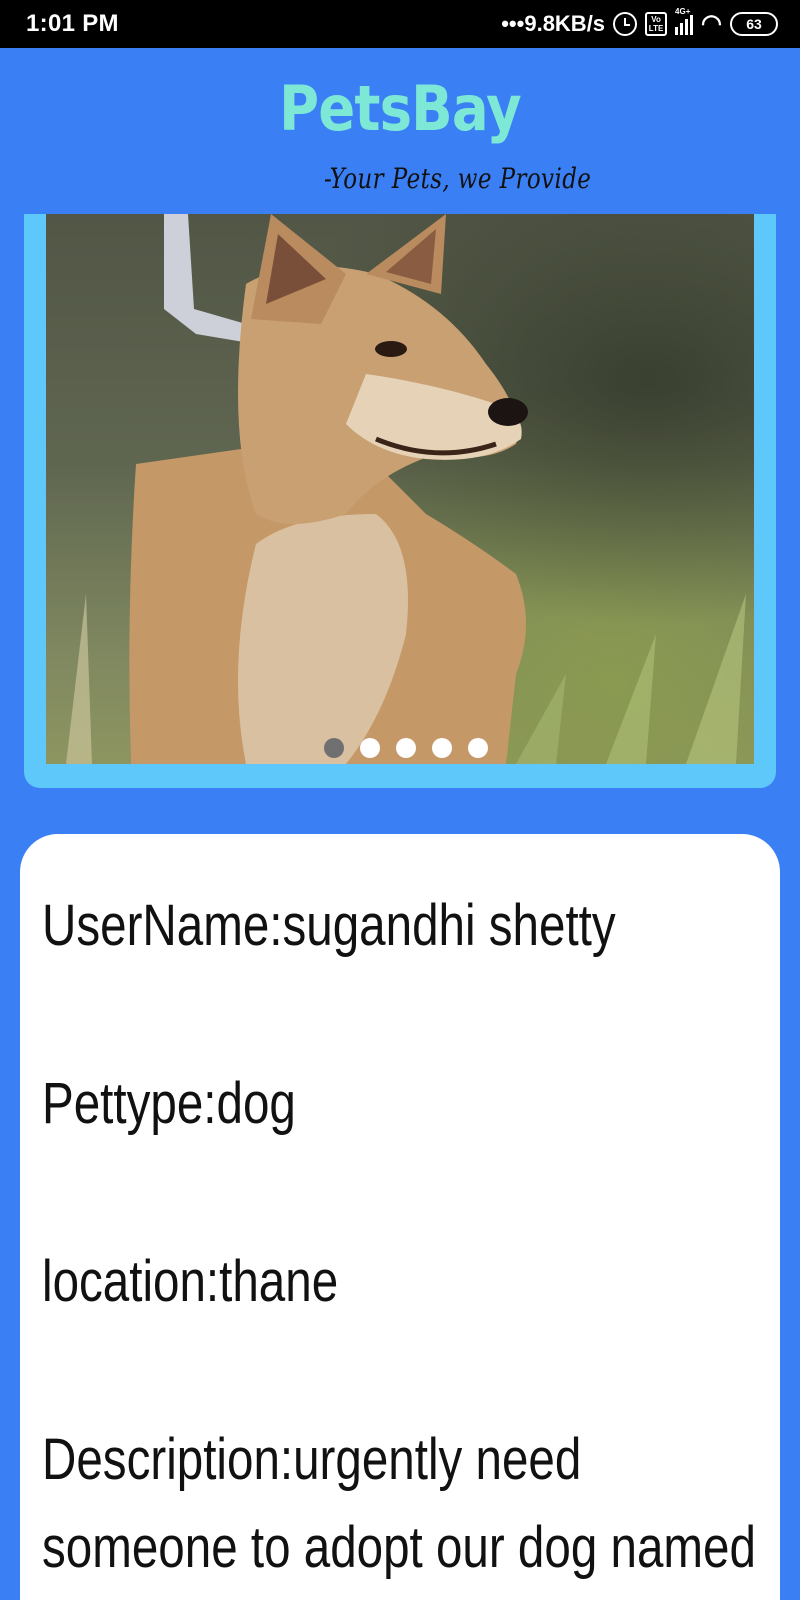  I want to click on volte-icon: Vo LTE, so click(656, 24).